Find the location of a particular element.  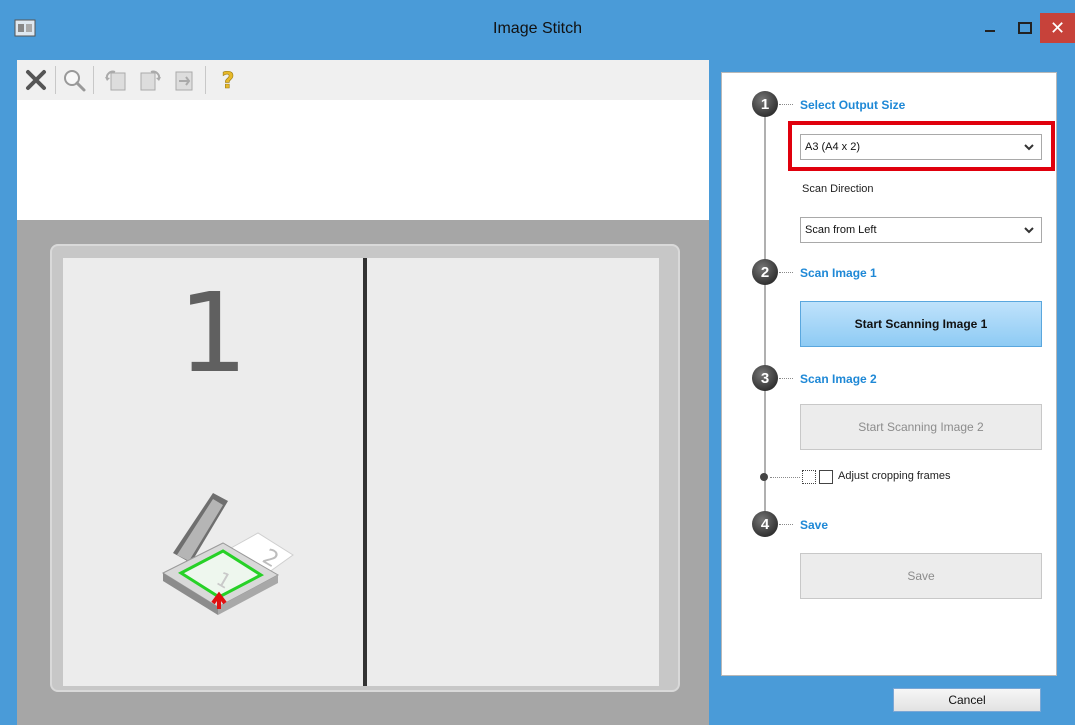

close-button: ✕ is located at coordinates (1057, 28).